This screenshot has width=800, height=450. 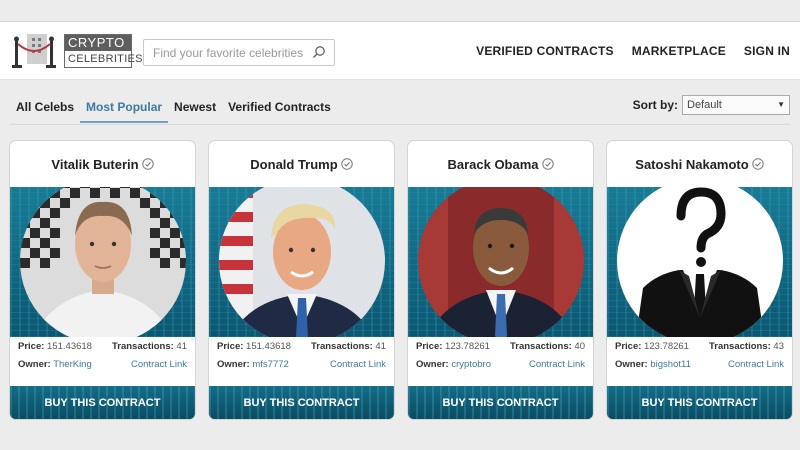 I want to click on top-strip, so click(x=400, y=11).